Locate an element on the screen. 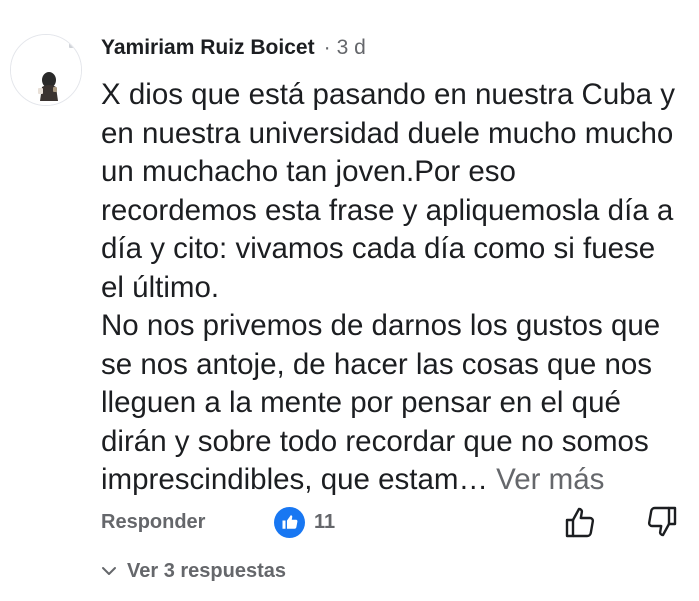 This screenshot has width=699, height=601. comment-actions: Responder is located at coordinates (153, 522).